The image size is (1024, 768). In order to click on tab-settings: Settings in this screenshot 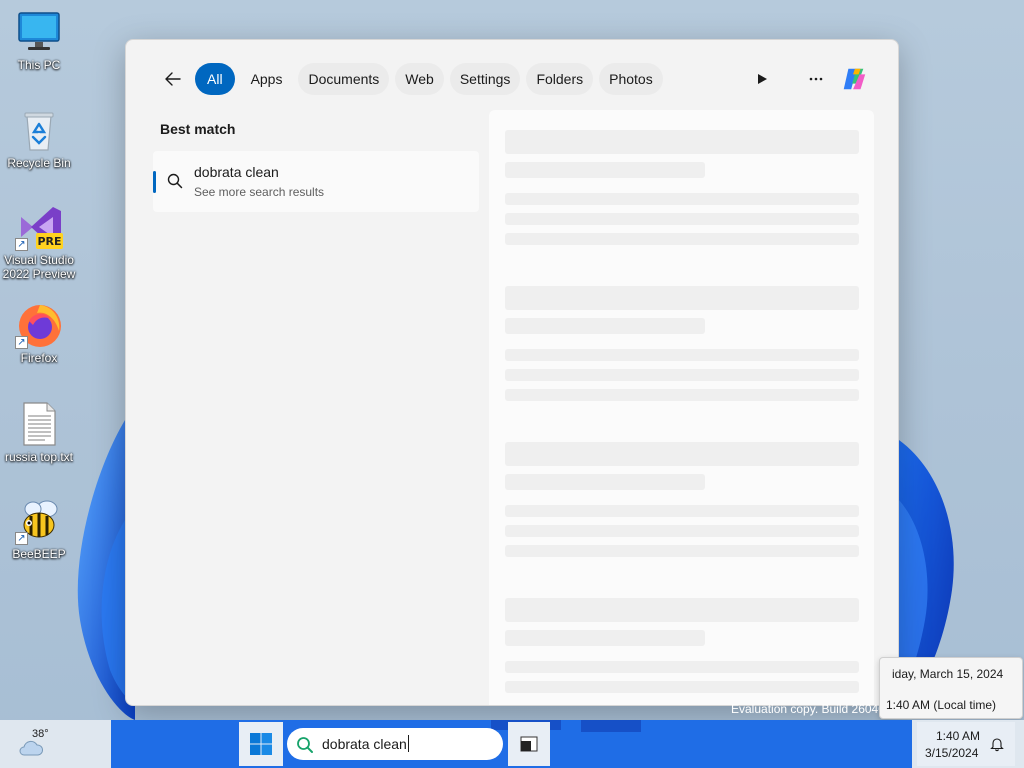, I will do `click(485, 79)`.